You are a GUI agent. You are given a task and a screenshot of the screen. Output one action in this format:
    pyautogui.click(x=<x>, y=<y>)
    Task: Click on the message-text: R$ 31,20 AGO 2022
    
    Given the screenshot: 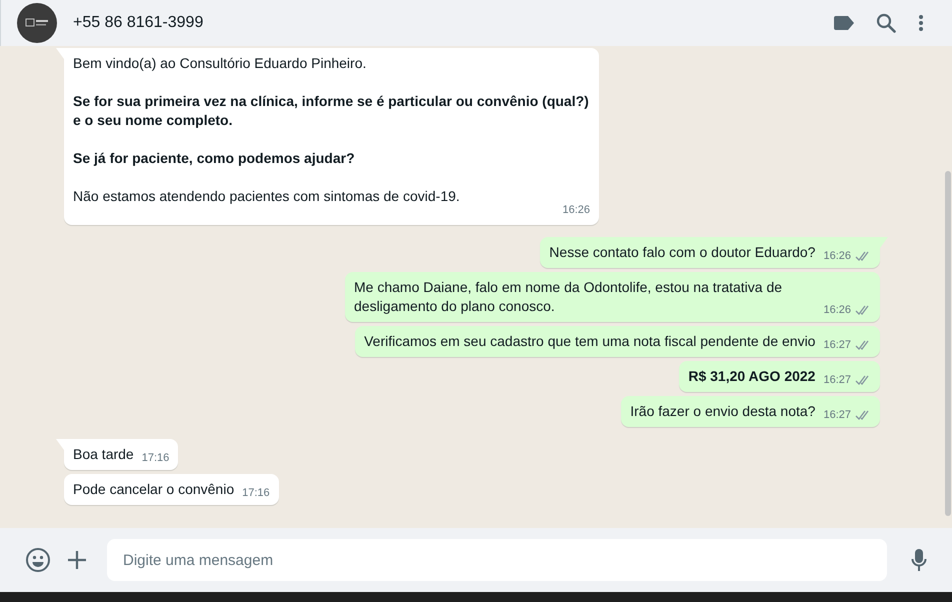 What is the action you would take?
    pyautogui.click(x=752, y=376)
    